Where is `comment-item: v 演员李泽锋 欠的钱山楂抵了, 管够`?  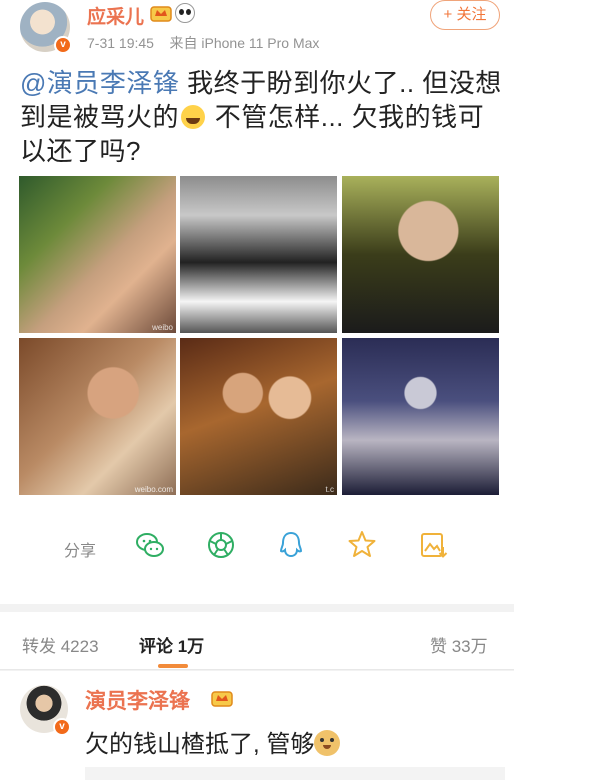
comment-item: v 演员李泽锋 欠的钱山楂抵了, 管够 is located at coordinates (257, 725).